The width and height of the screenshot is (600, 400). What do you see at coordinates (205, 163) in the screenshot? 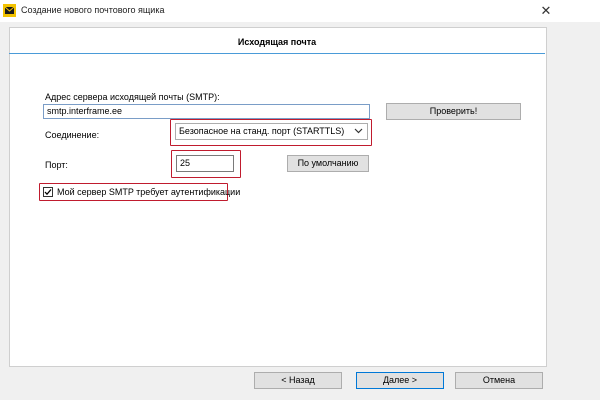
I see `port-input: 25` at bounding box center [205, 163].